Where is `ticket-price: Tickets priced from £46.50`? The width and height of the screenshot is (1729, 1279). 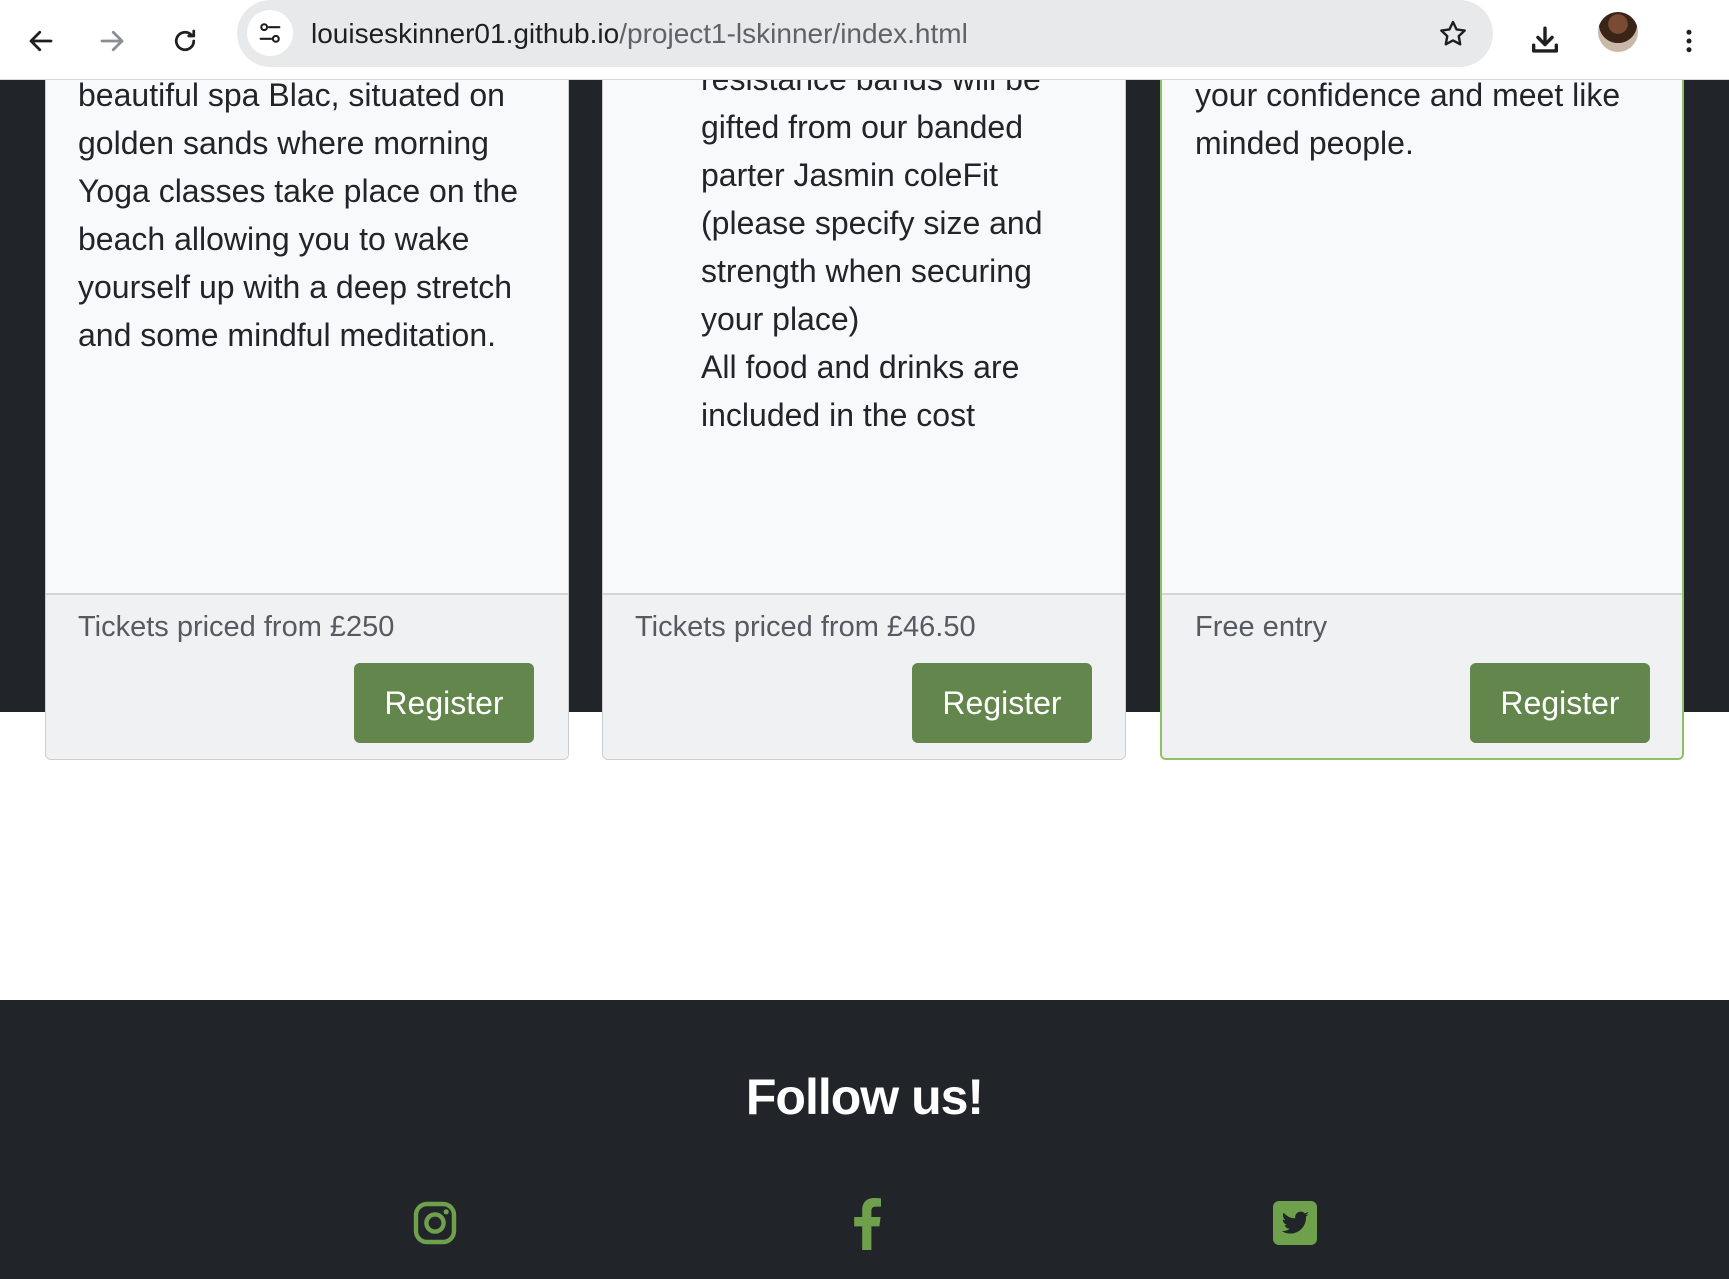
ticket-price: Tickets priced from £46.50 is located at coordinates (805, 627).